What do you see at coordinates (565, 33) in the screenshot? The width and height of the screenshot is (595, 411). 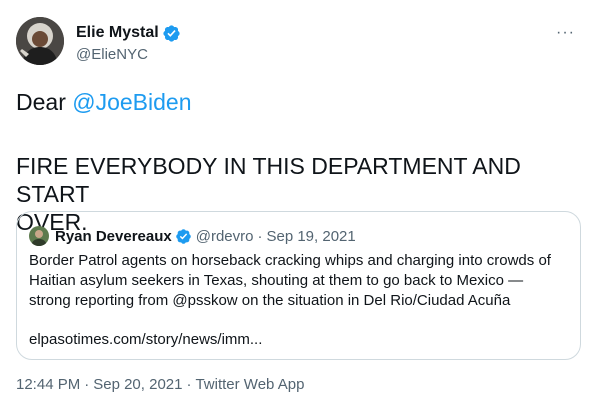 I see `more-options-icon: ···` at bounding box center [565, 33].